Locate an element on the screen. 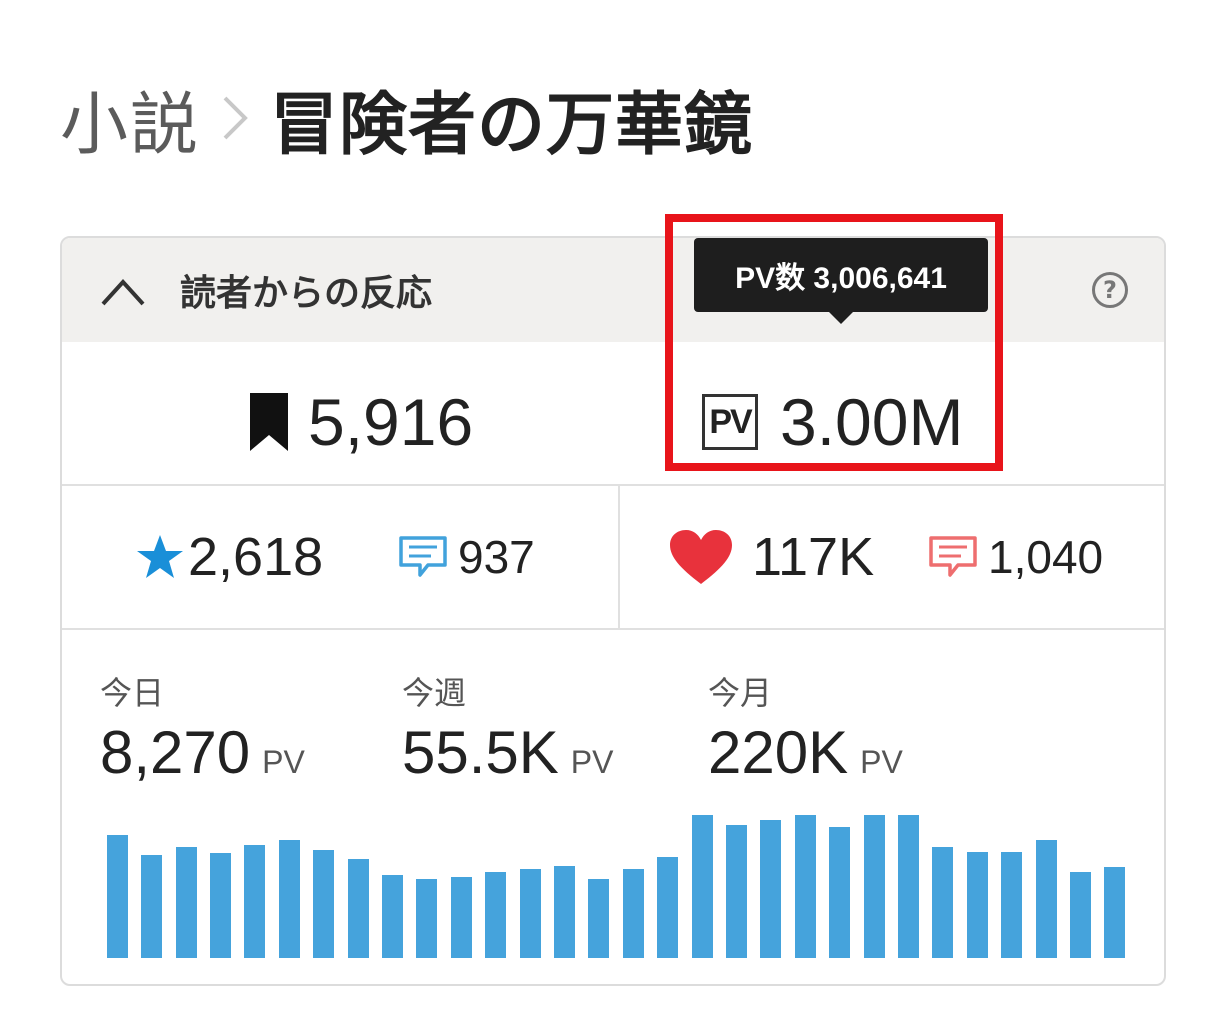 The height and width of the screenshot is (1023, 1208). panel-title: 読者からの反応 is located at coordinates (306, 293).